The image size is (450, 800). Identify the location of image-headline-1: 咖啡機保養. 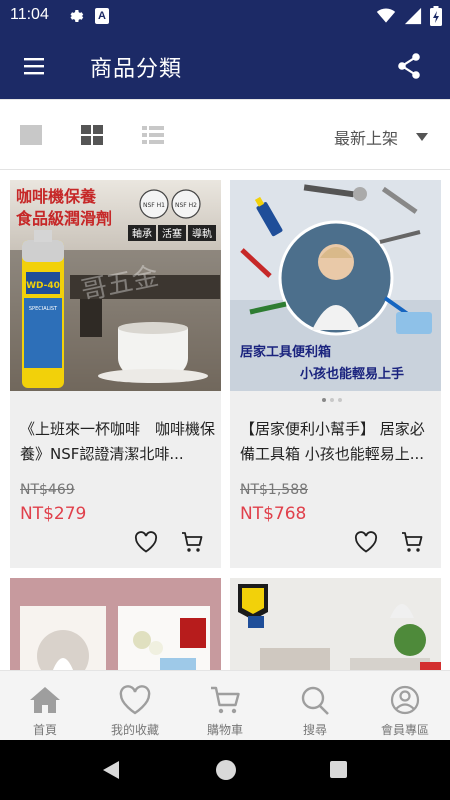
(56, 196).